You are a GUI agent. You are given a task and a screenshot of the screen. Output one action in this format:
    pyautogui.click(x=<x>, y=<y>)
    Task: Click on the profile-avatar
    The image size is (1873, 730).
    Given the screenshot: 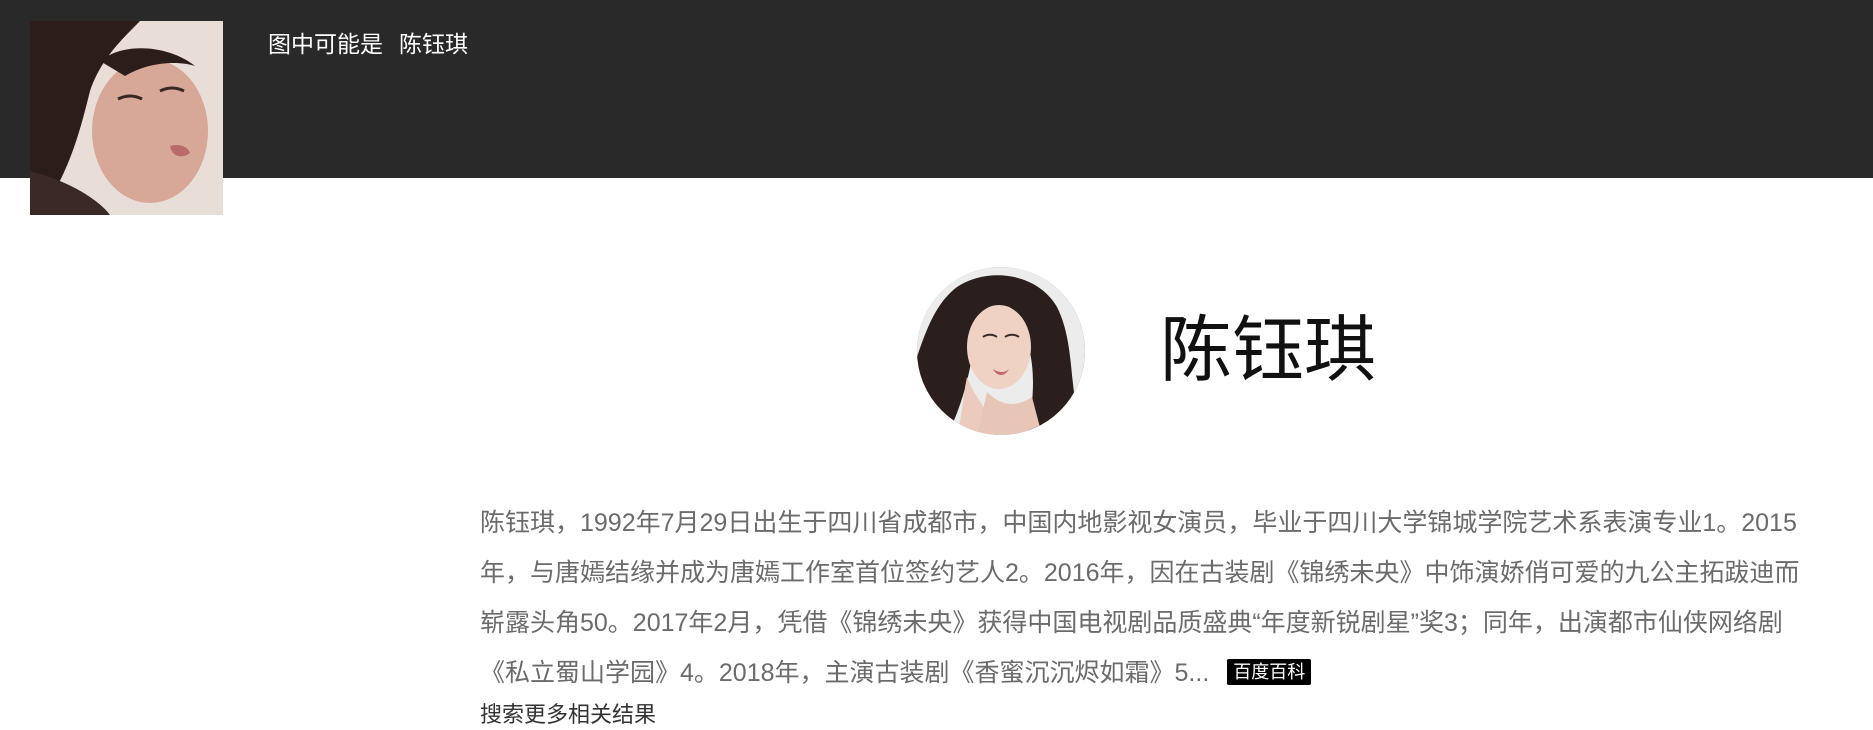 What is the action you would take?
    pyautogui.click(x=1001, y=351)
    